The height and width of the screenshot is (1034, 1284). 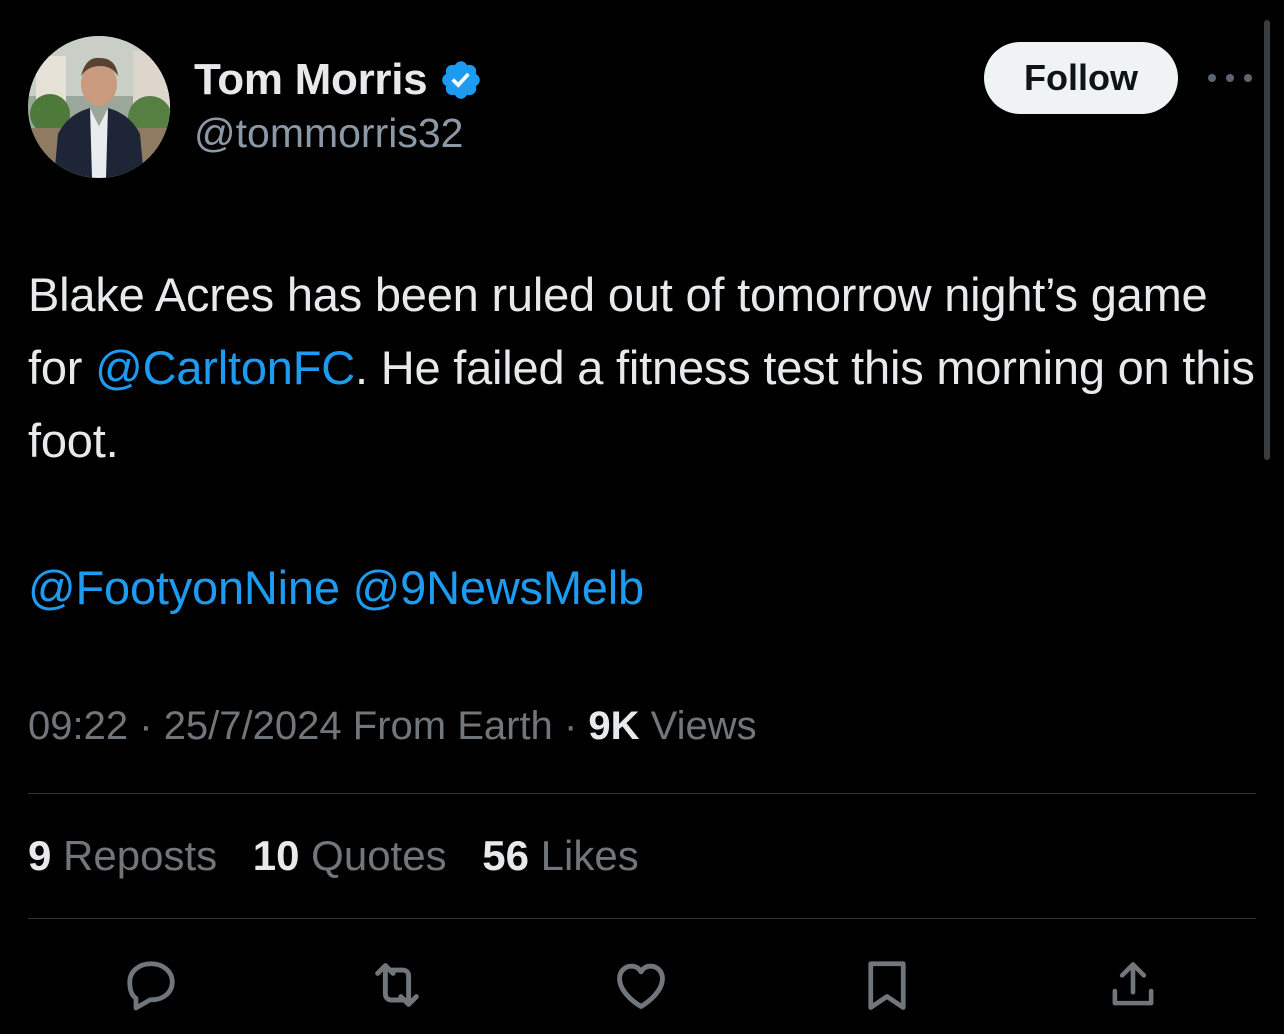 I want to click on likes-label: Likes, so click(x=589, y=855).